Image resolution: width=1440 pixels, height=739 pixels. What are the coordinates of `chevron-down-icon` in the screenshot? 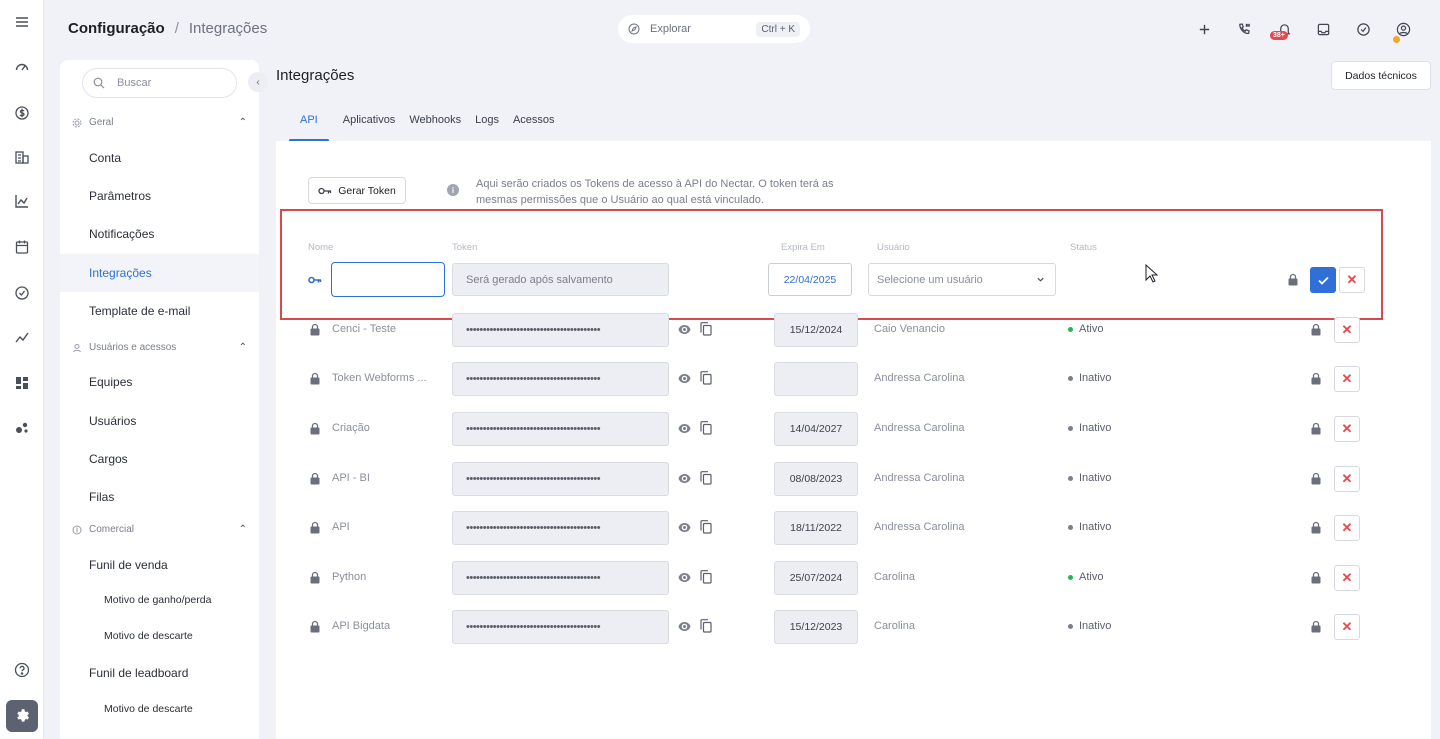 It's located at (1040, 279).